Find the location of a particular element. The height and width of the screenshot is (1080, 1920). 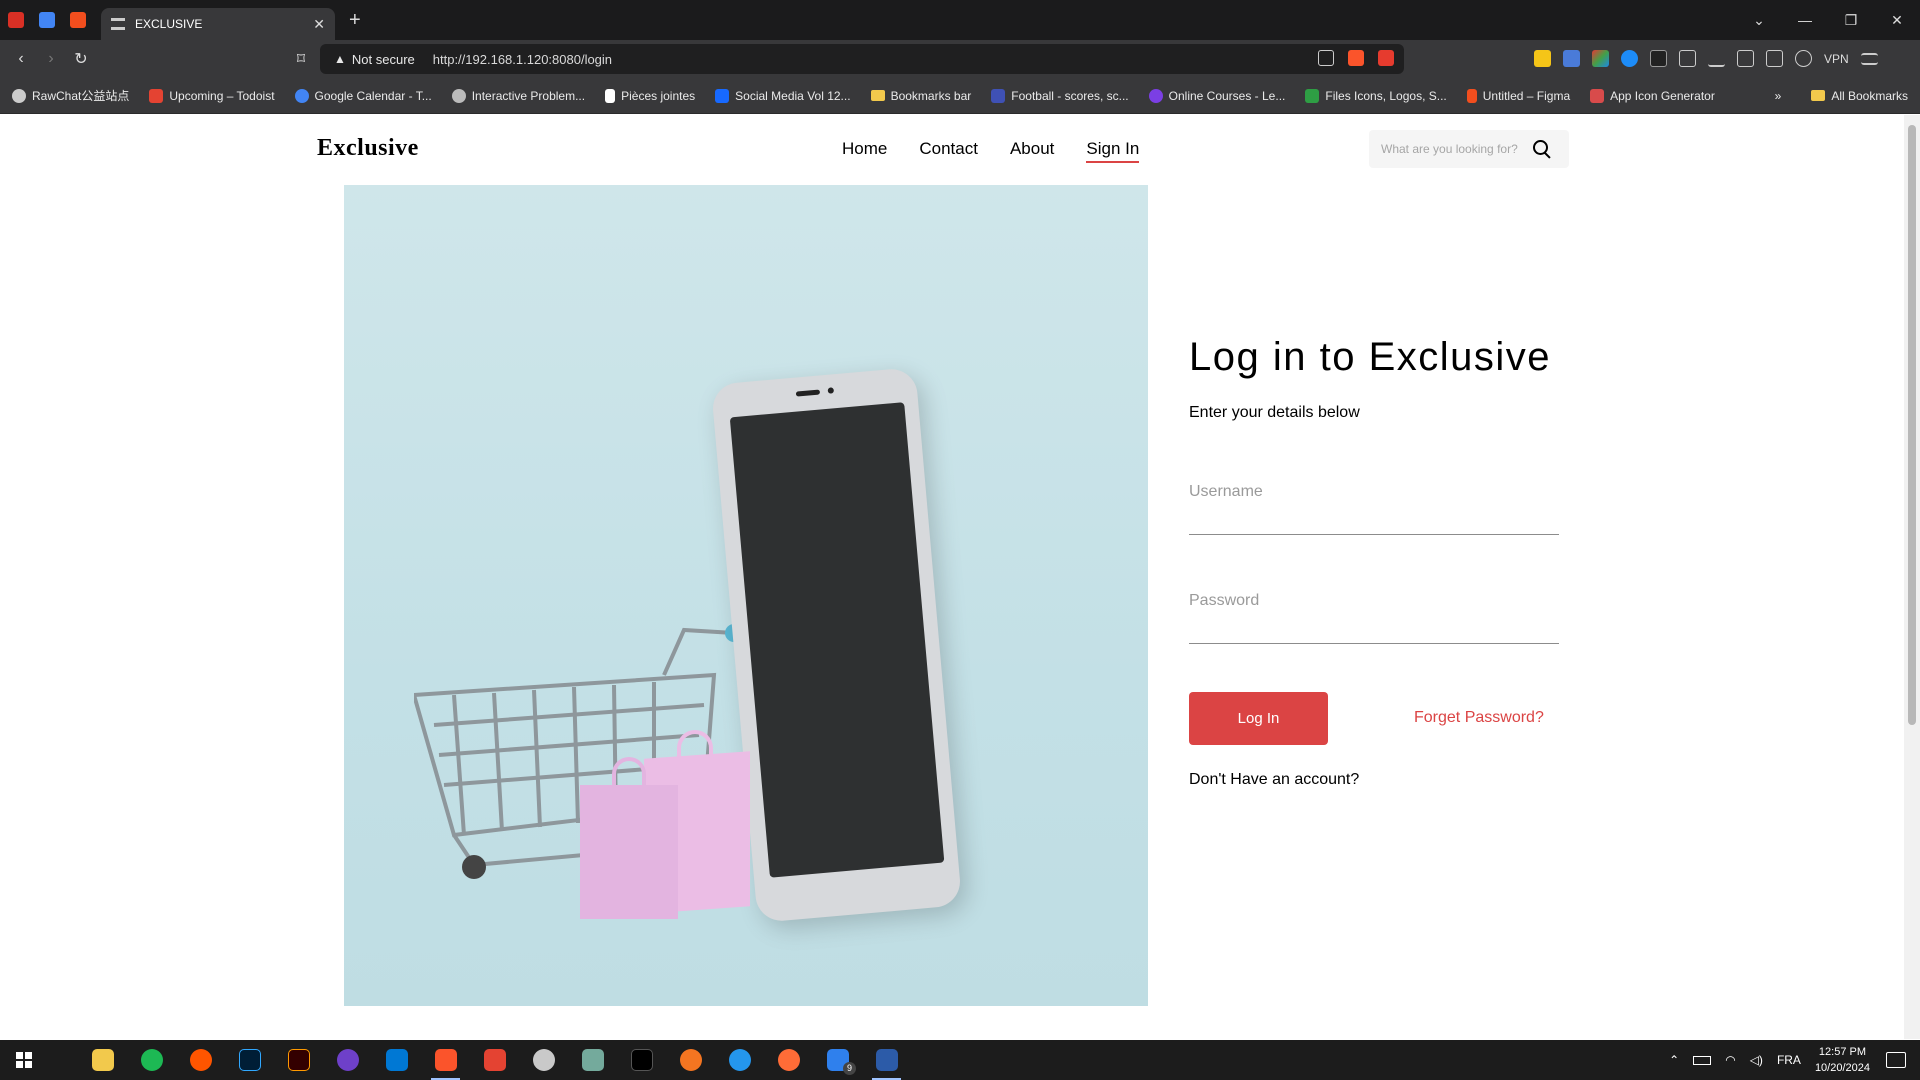

taskbar-badge: 9 is located at coordinates (849, 1068).